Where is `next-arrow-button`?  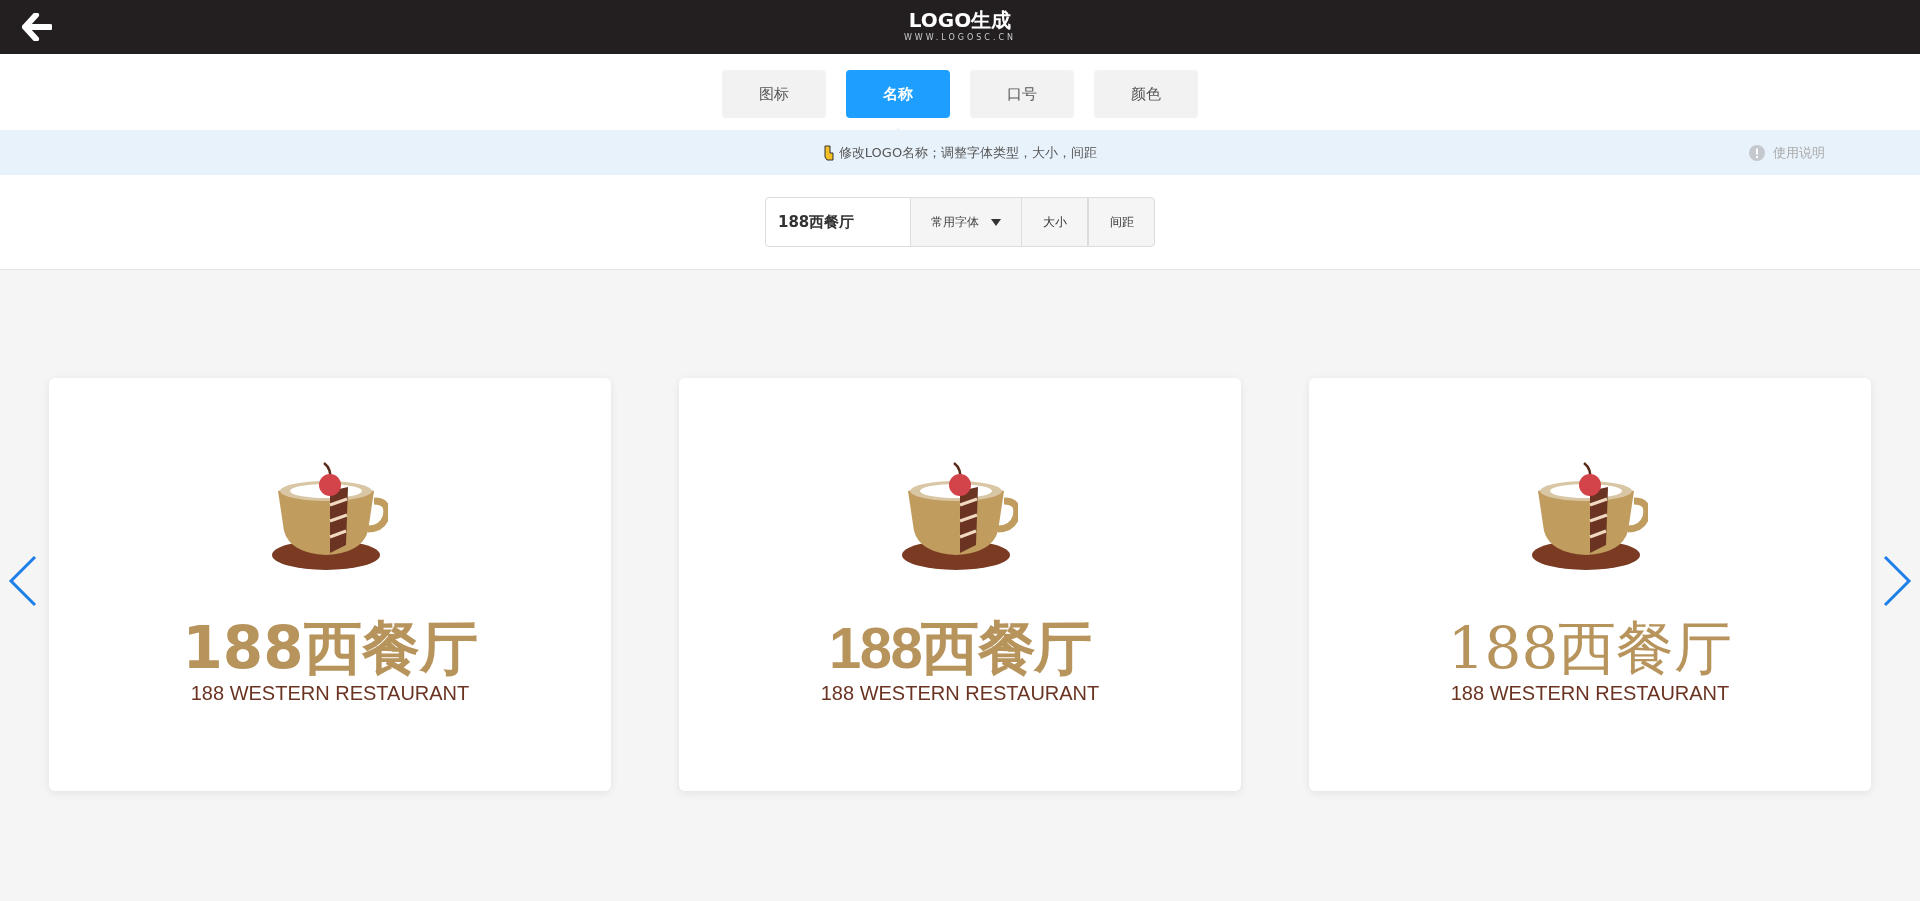
next-arrow-button is located at coordinates (1897, 581).